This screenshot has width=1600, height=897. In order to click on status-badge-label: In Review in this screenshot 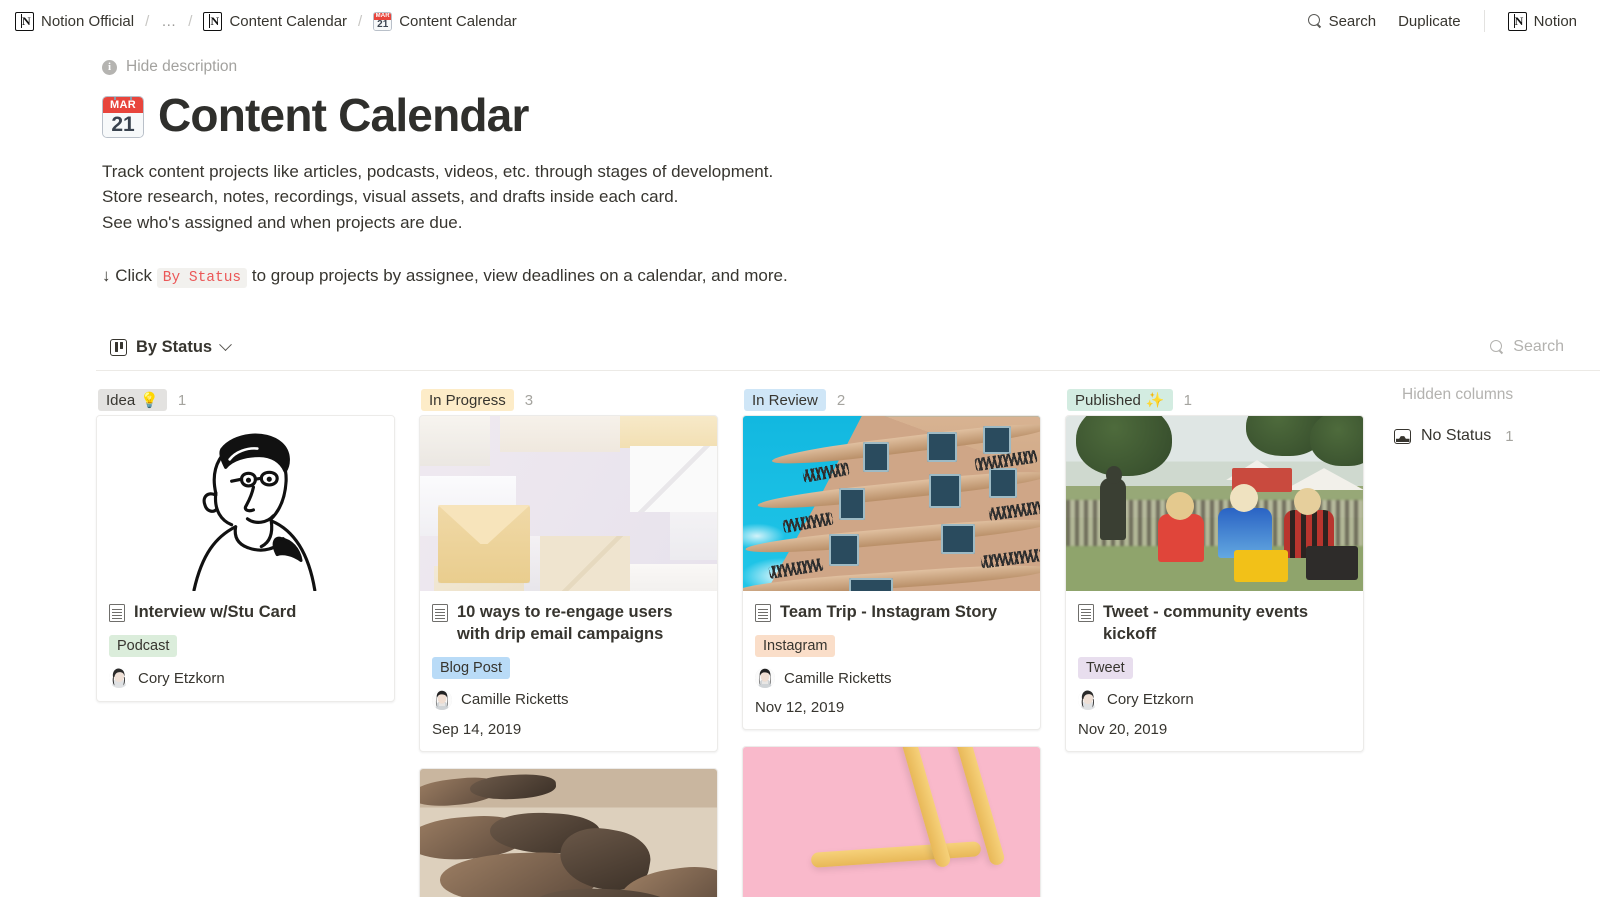, I will do `click(785, 400)`.